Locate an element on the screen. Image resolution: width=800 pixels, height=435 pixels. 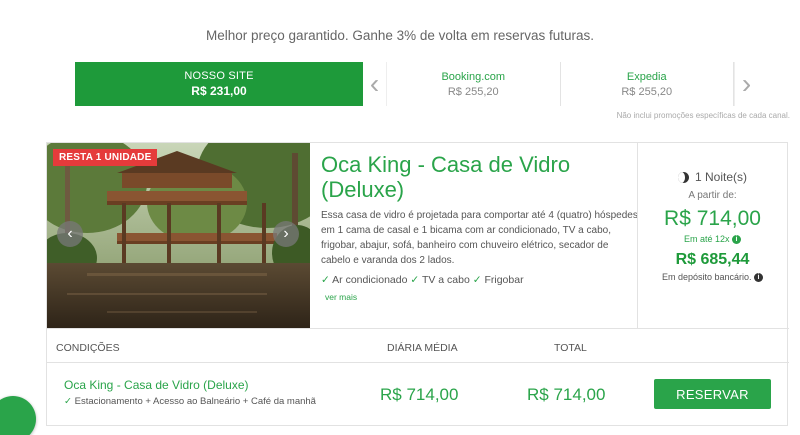
room-photo-image is located at coordinates (178, 235).